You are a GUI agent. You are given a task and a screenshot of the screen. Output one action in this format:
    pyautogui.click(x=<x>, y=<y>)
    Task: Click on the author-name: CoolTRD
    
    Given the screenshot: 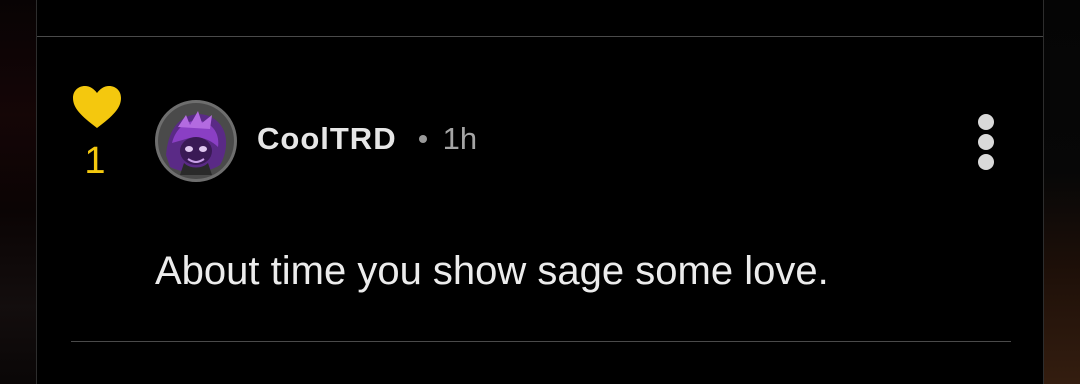 What is the action you would take?
    pyautogui.click(x=327, y=139)
    